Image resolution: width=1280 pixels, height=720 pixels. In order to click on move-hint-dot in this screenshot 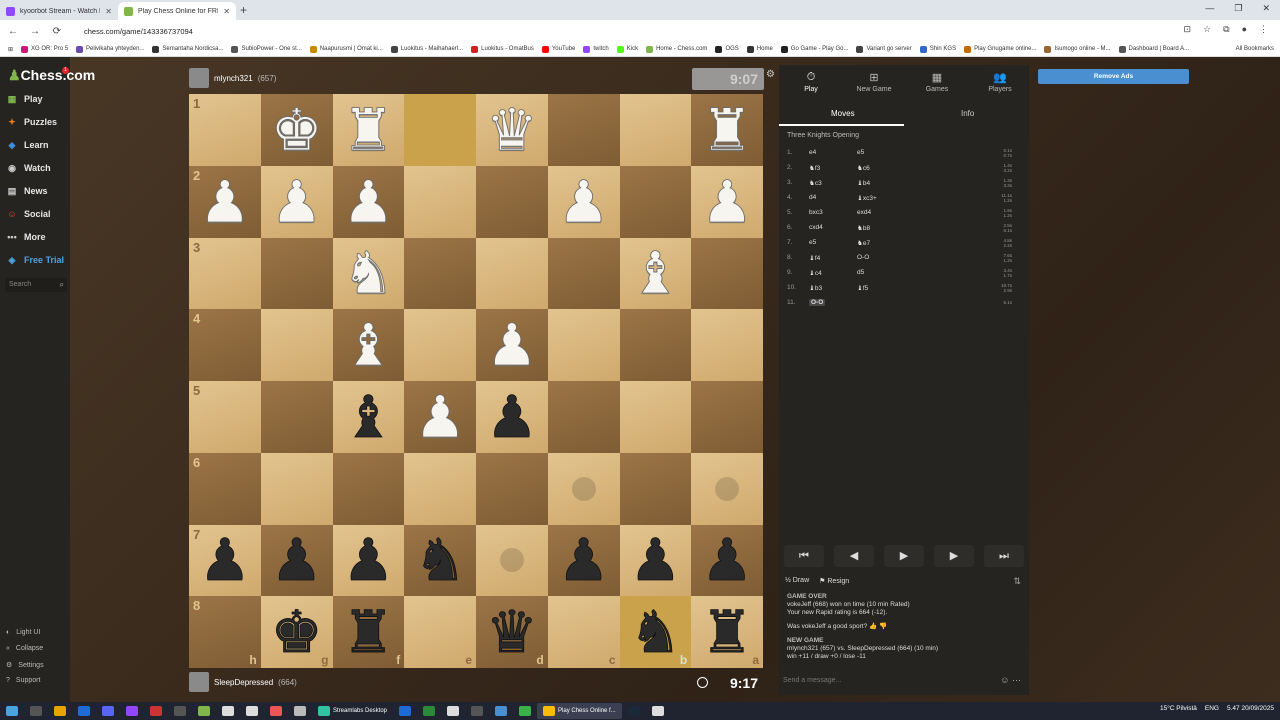, I will do `click(511, 560)`.